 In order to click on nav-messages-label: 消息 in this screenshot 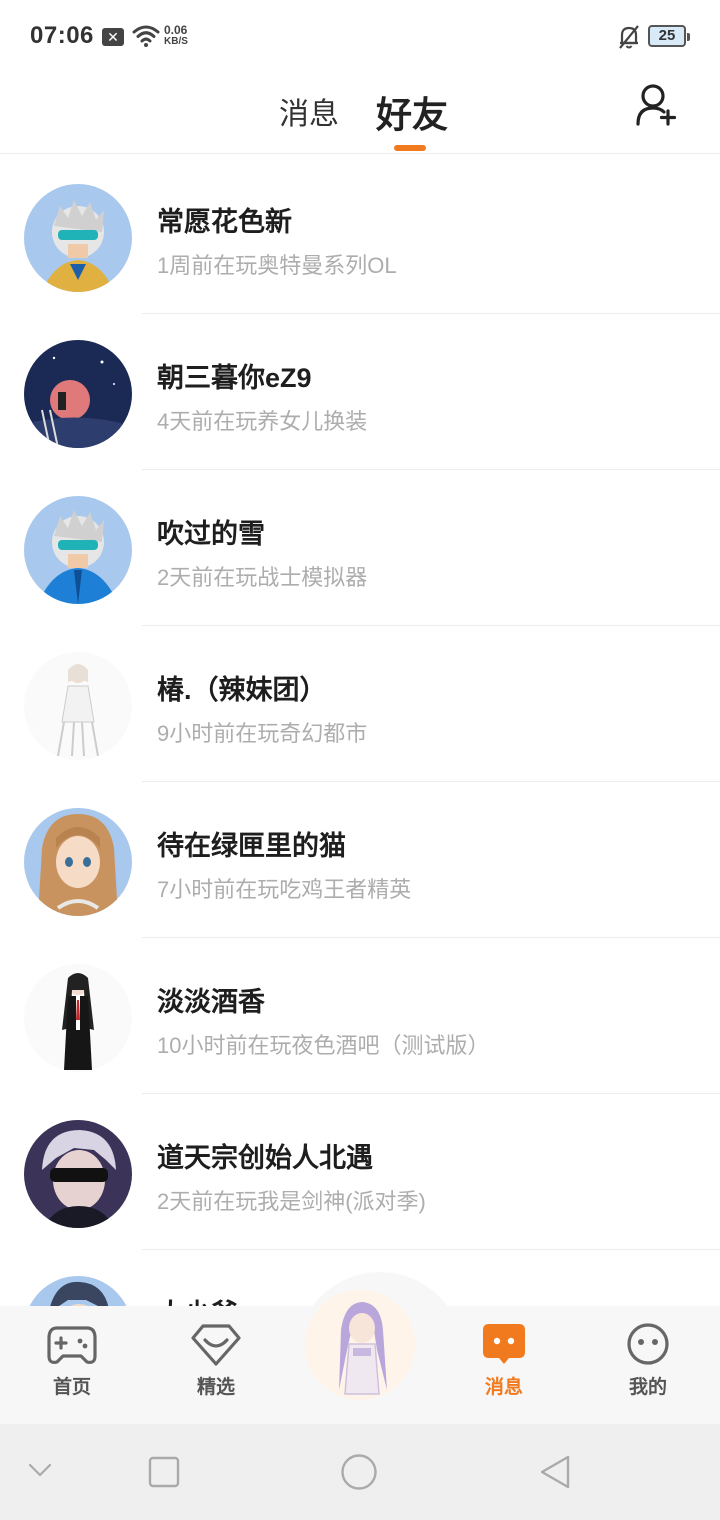, I will do `click(503, 1387)`.